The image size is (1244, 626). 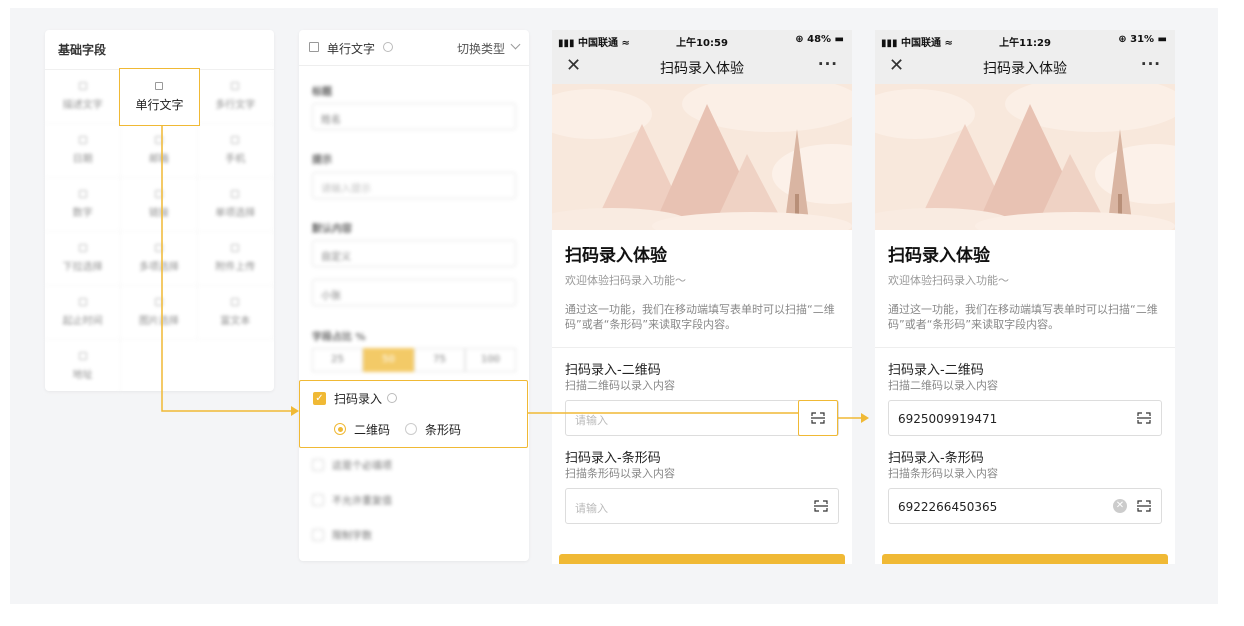 I want to click on nav-bar: ✕ 扫码录入体验 ···, so click(x=1025, y=67).